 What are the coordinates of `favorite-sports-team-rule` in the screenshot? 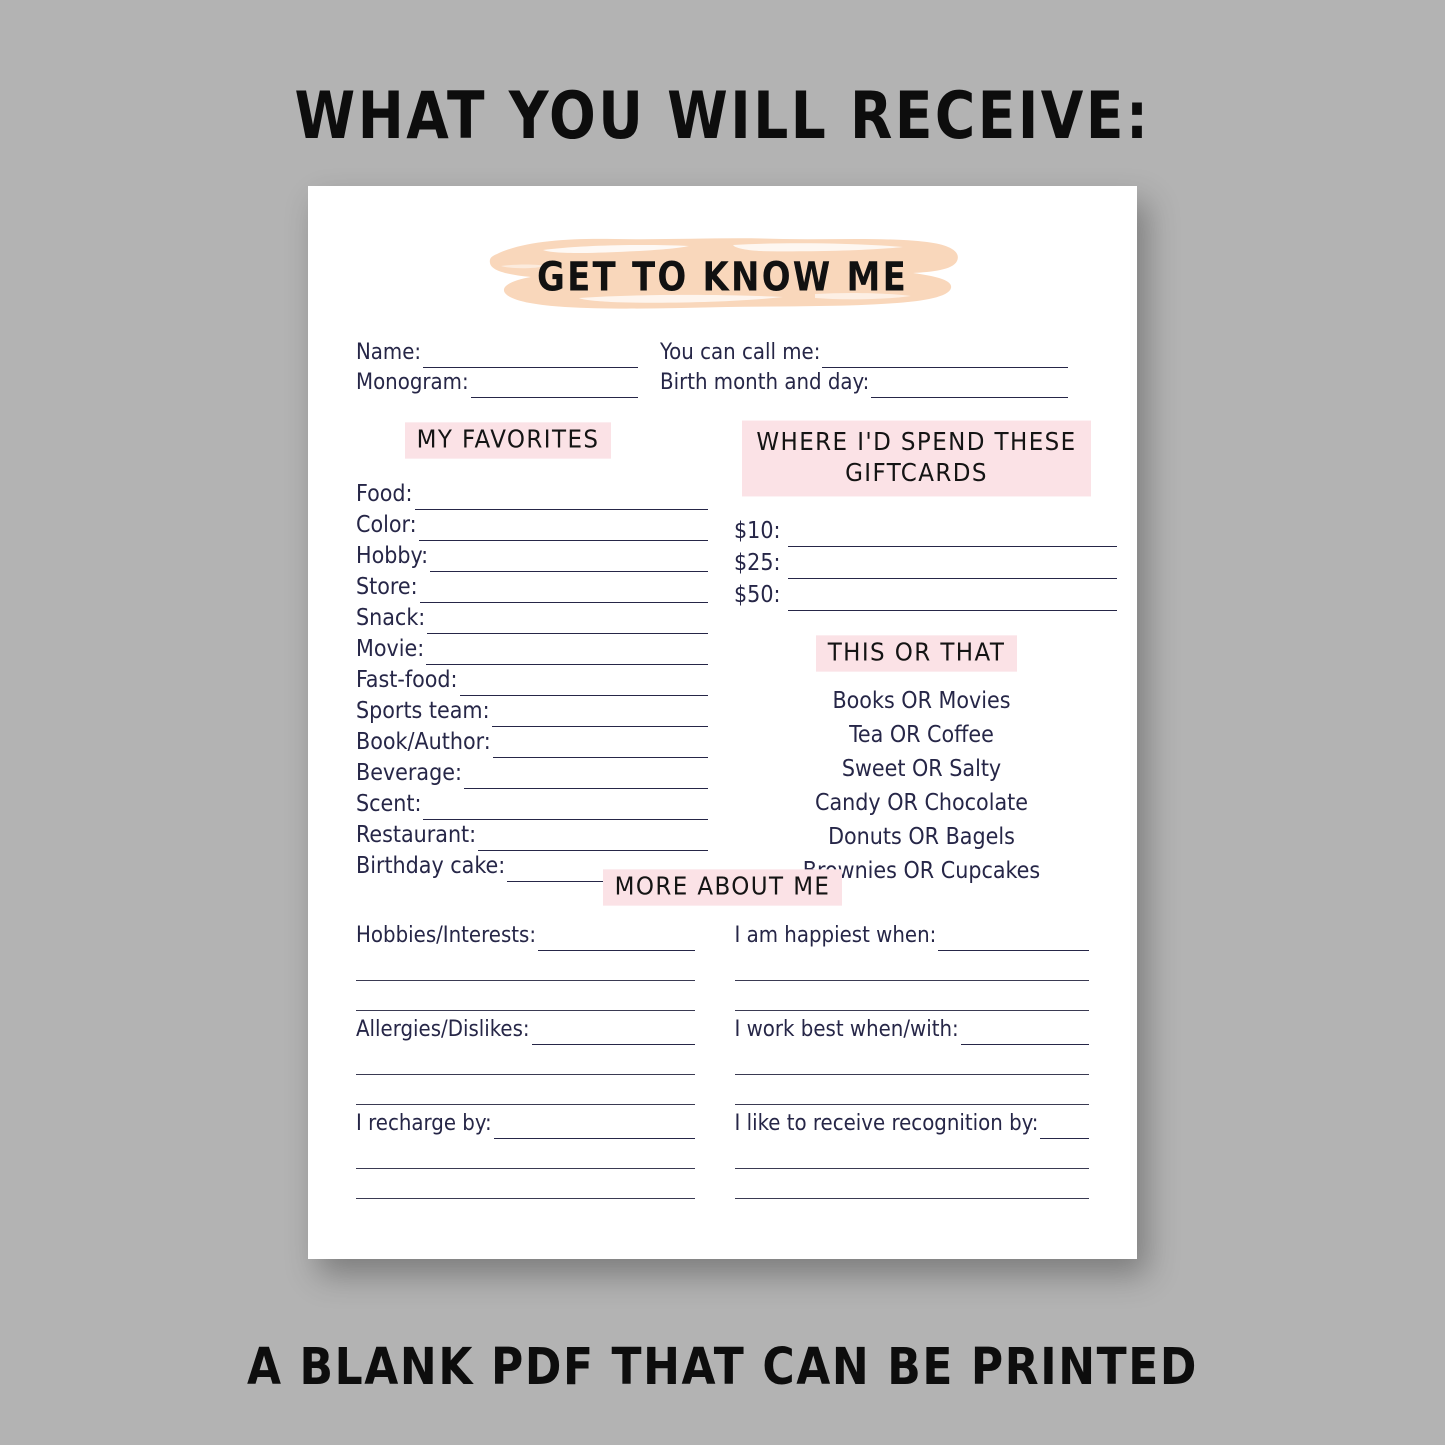 It's located at (599, 717).